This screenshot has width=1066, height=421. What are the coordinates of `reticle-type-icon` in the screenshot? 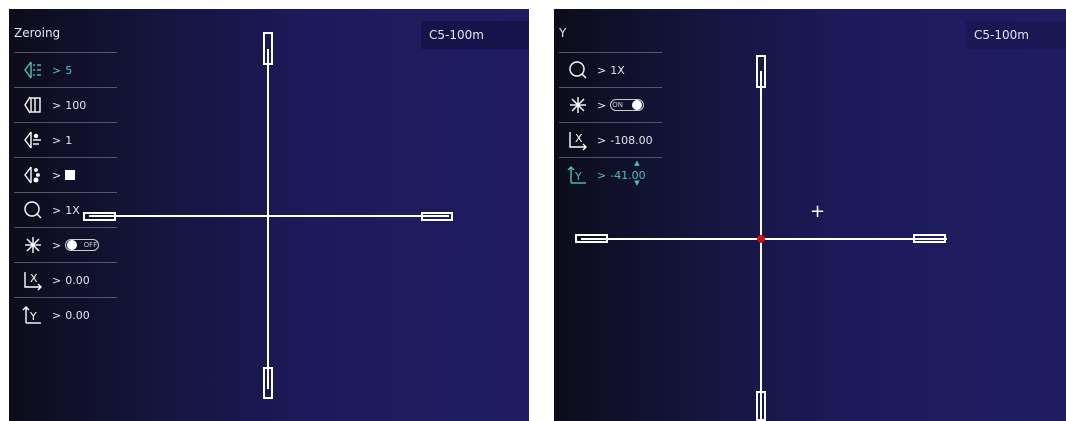 It's located at (33, 140).